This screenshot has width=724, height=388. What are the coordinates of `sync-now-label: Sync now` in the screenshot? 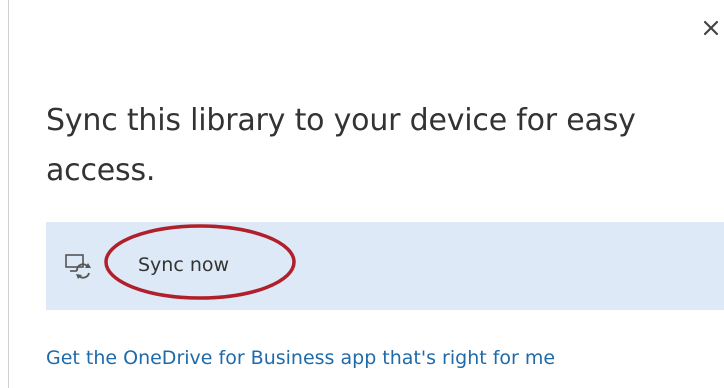 It's located at (184, 265).